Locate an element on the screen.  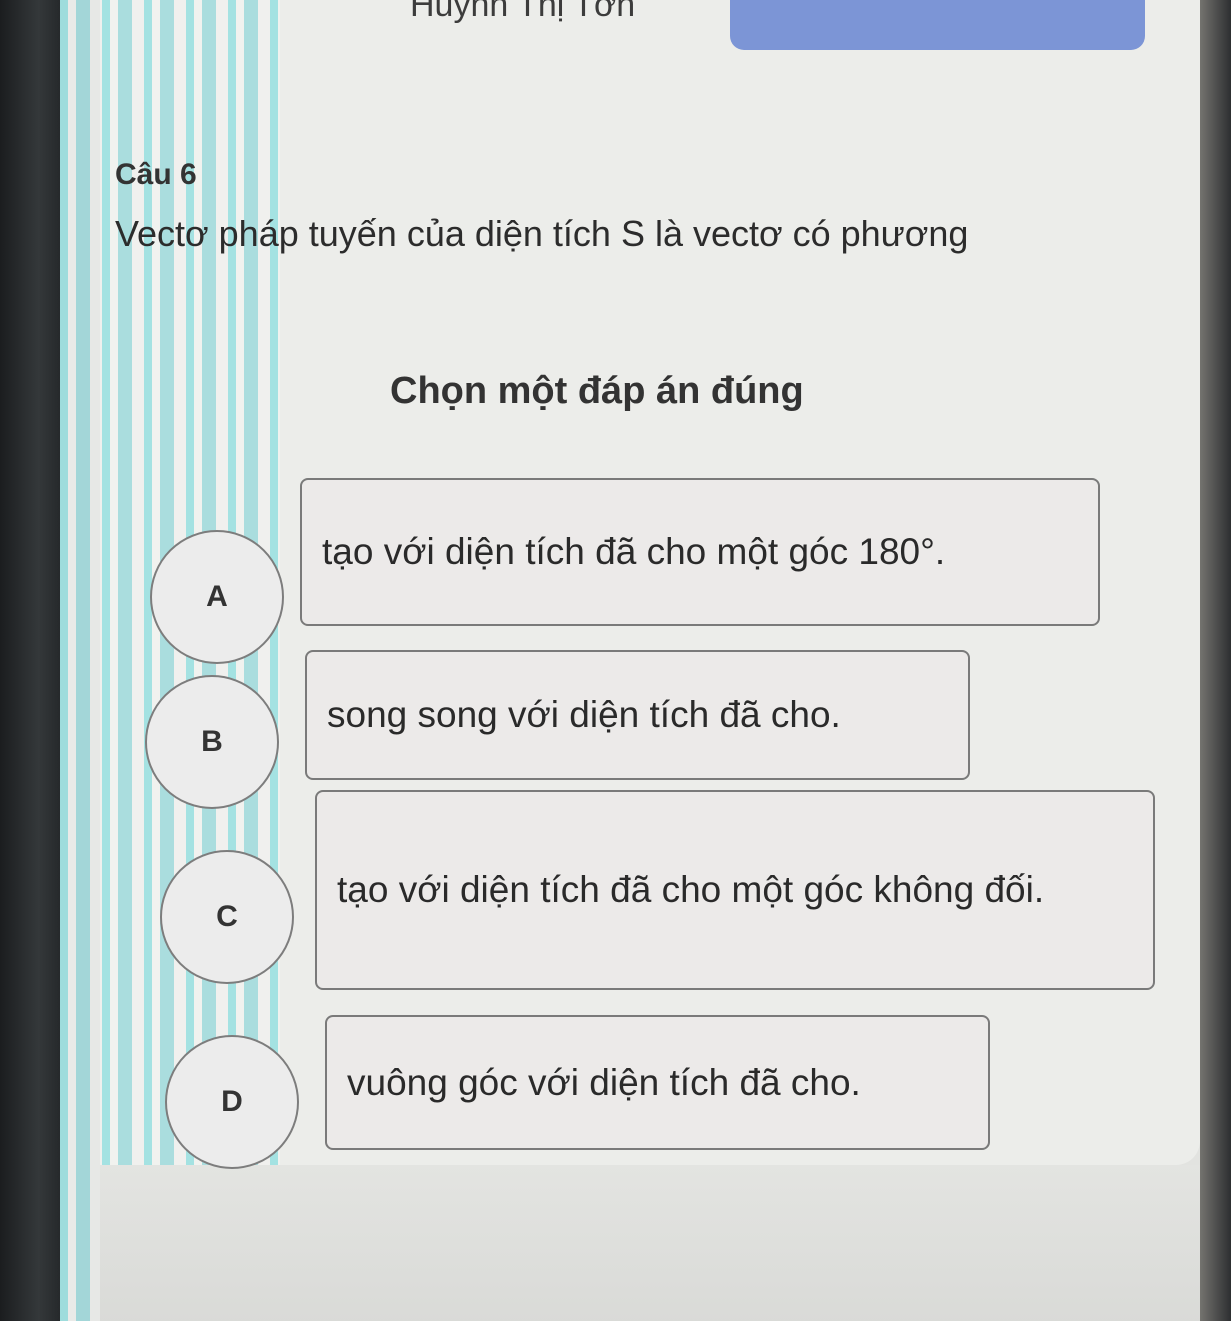
option-d-letter: D is located at coordinates (232, 1101).